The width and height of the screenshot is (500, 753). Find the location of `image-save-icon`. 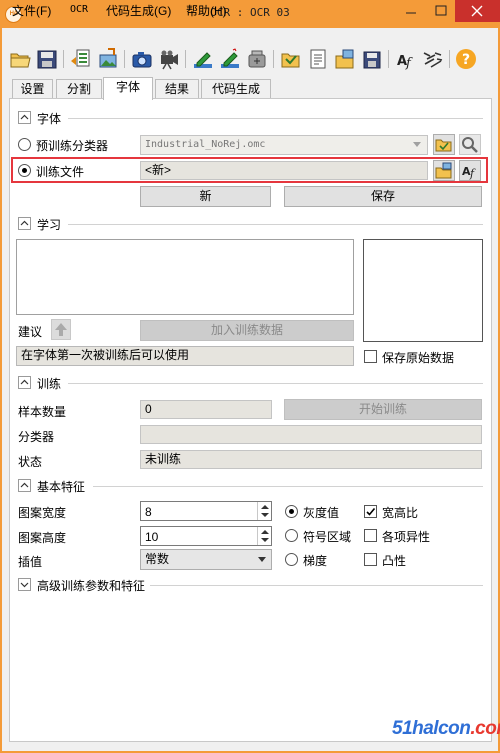

image-save-icon is located at coordinates (372, 59).